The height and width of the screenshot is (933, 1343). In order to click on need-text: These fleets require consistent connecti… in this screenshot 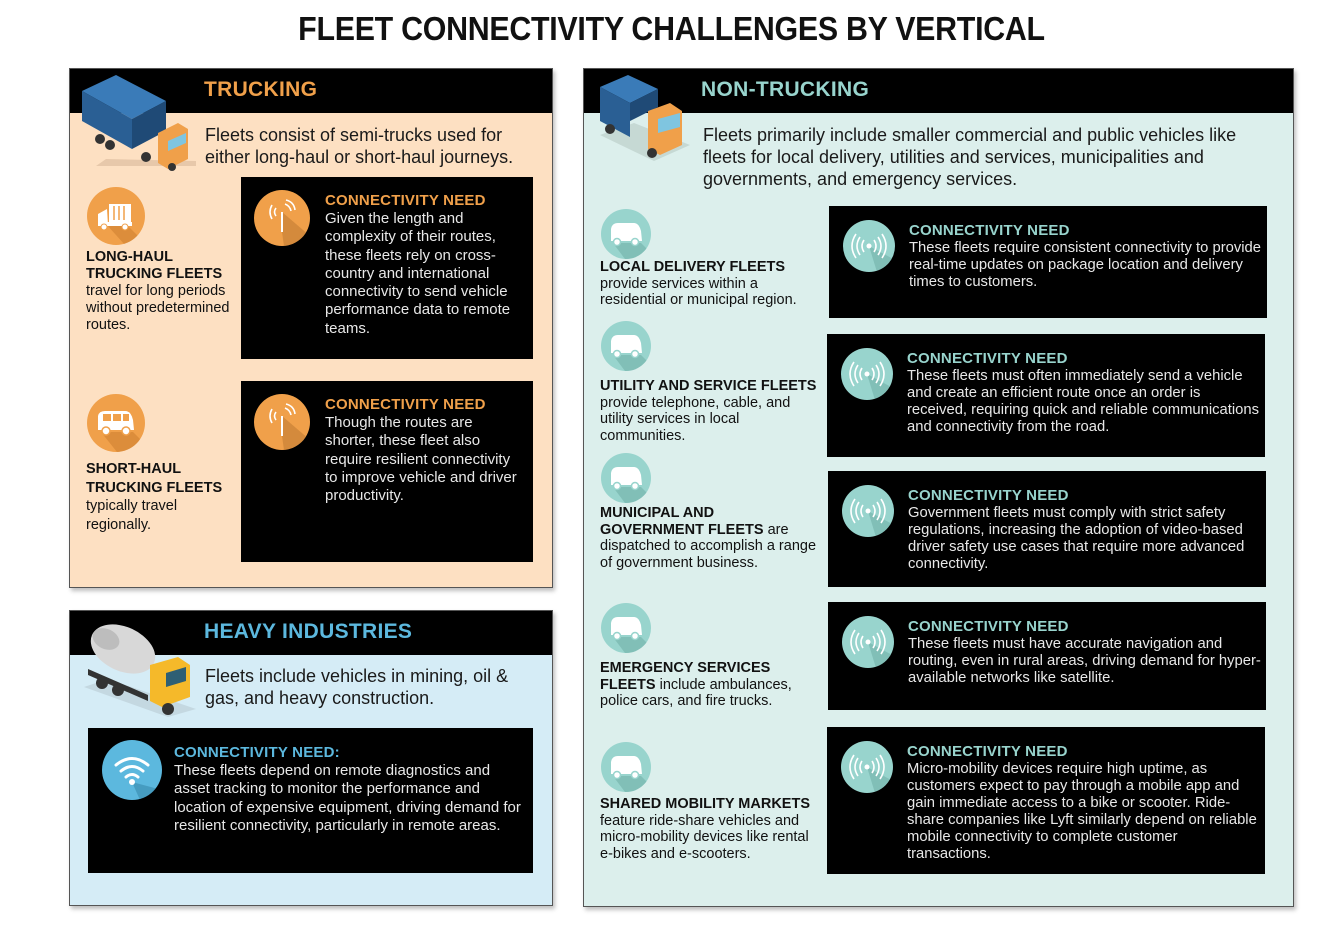, I will do `click(1085, 265)`.